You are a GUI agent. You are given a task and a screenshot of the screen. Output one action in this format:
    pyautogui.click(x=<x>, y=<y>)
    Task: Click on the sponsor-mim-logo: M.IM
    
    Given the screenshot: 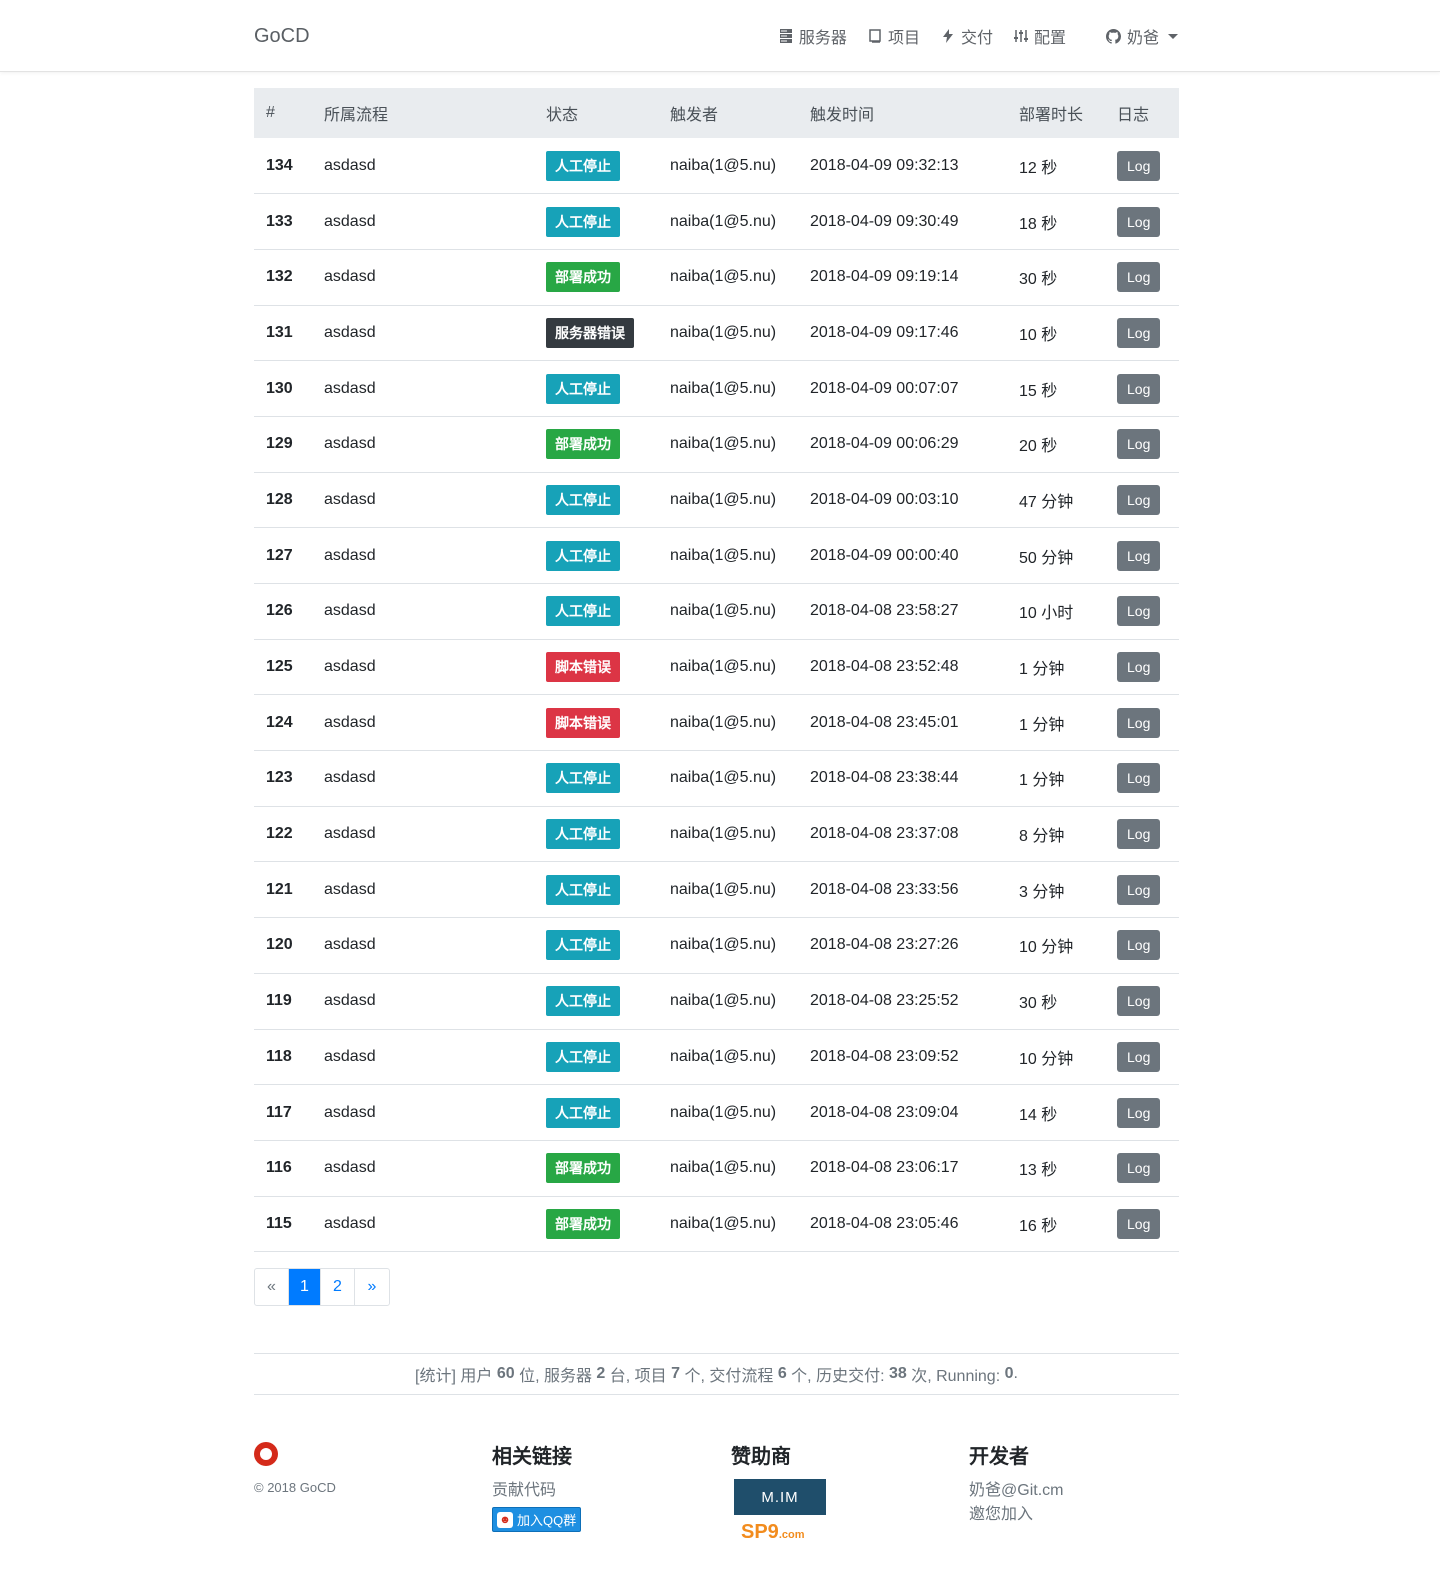 What is the action you would take?
    pyautogui.click(x=780, y=1497)
    